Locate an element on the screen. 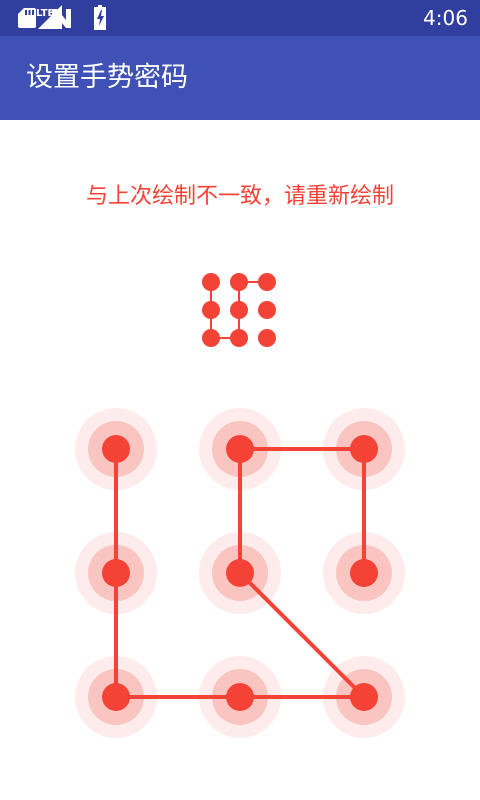 The image size is (480, 800). pattern-preview is located at coordinates (239, 310).